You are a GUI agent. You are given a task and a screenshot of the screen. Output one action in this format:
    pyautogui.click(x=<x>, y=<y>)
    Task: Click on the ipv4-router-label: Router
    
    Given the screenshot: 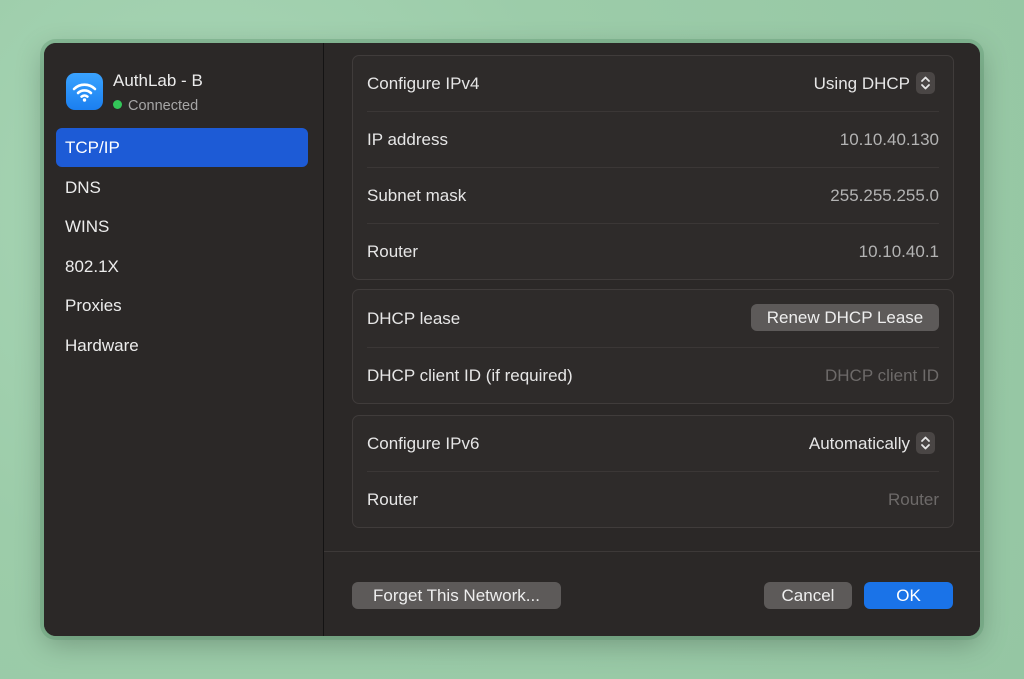 What is the action you would take?
    pyautogui.click(x=393, y=251)
    